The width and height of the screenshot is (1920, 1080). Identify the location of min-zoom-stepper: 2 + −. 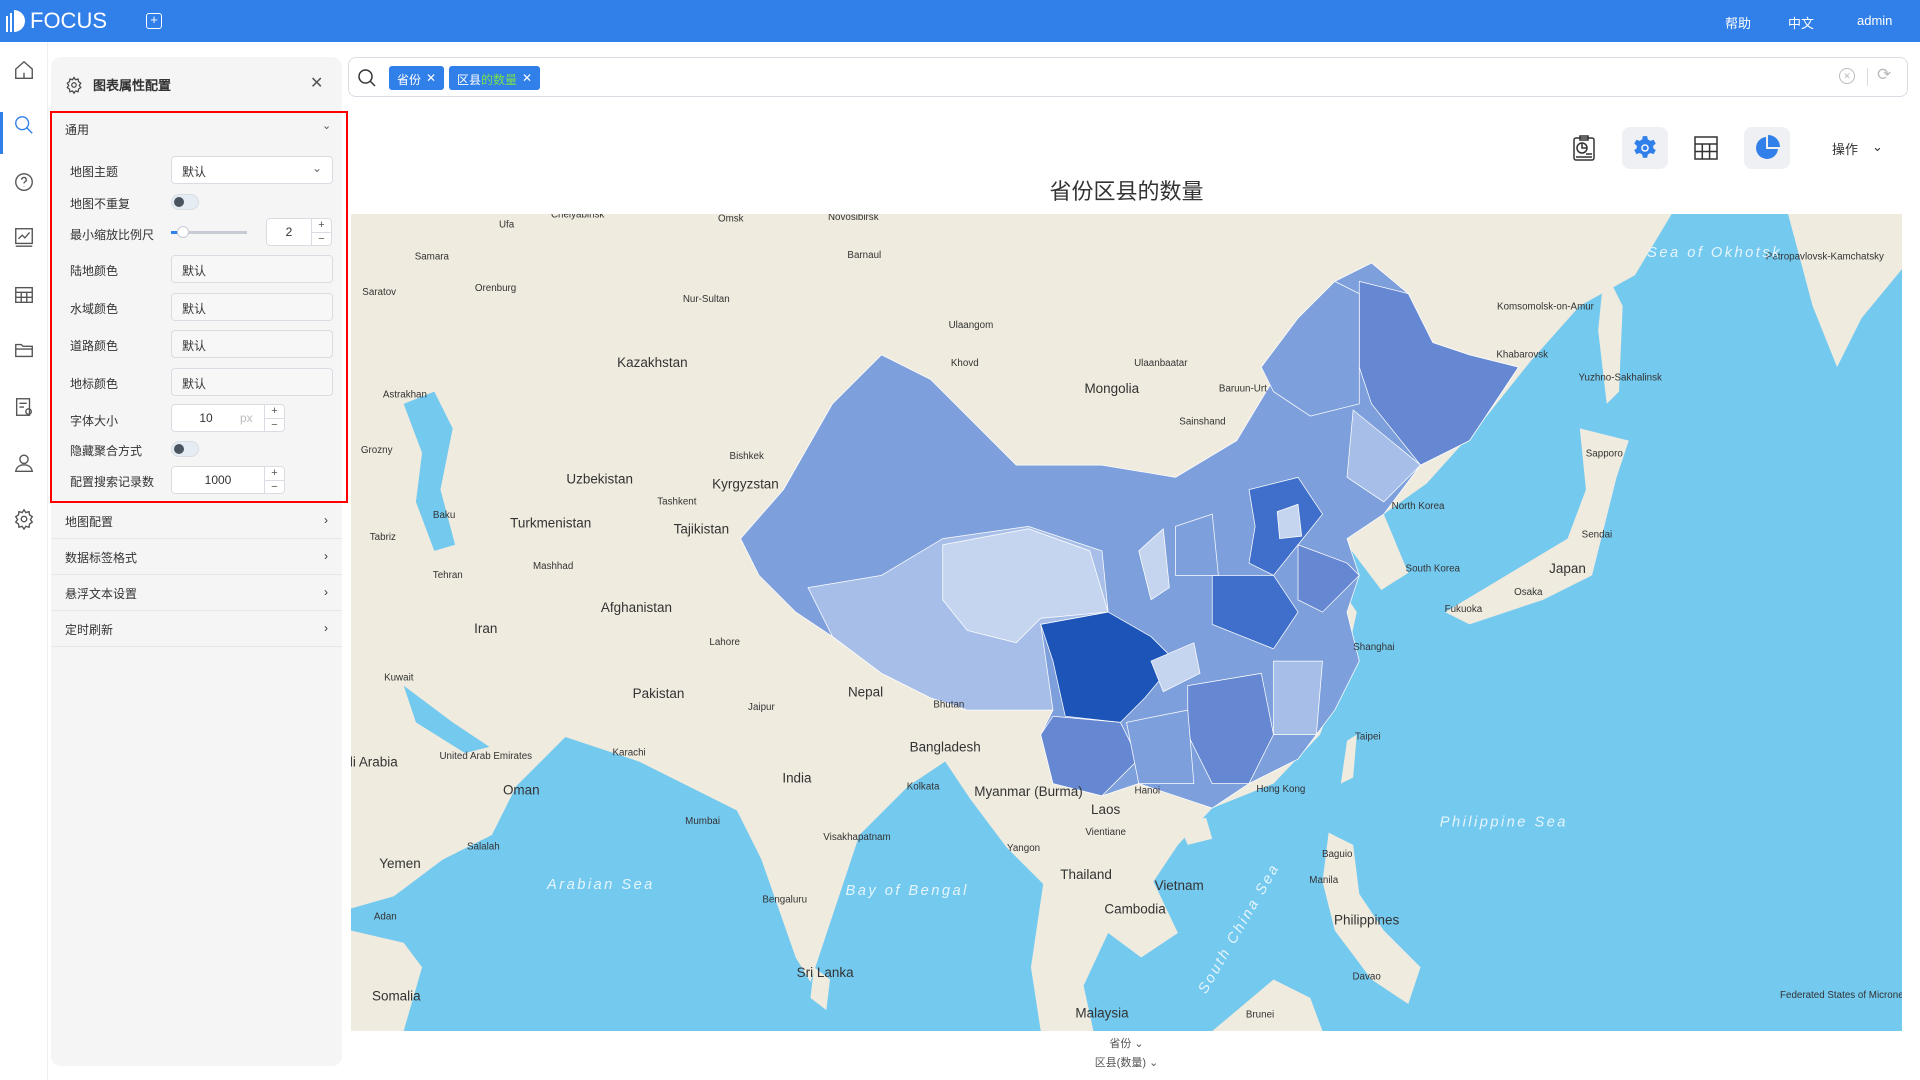
(299, 232).